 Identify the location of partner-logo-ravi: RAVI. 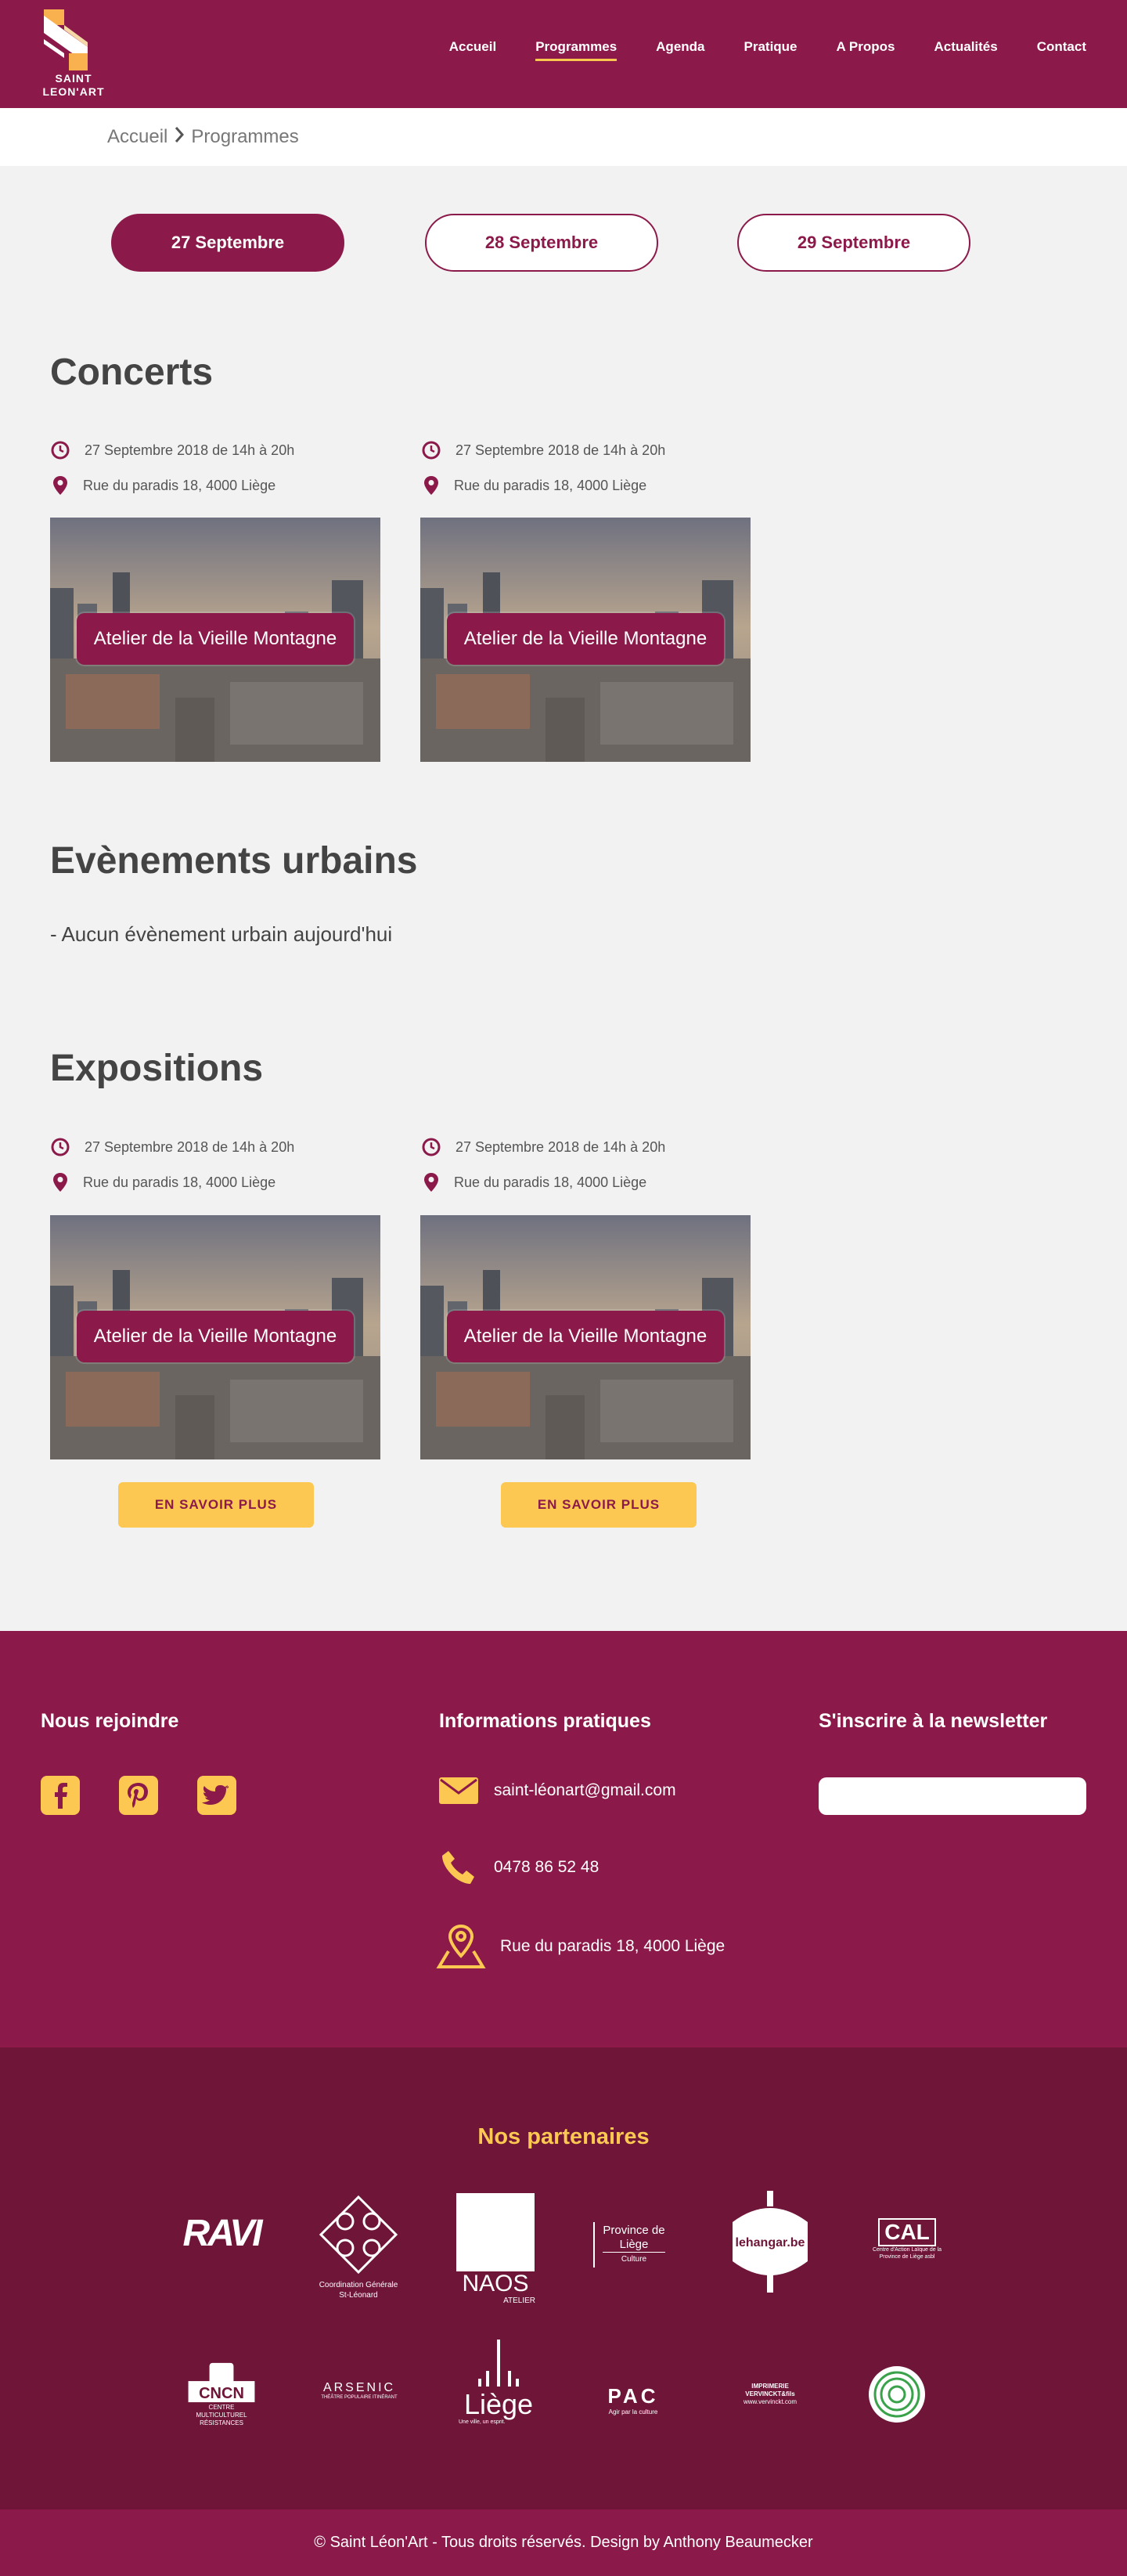
(222, 2233).